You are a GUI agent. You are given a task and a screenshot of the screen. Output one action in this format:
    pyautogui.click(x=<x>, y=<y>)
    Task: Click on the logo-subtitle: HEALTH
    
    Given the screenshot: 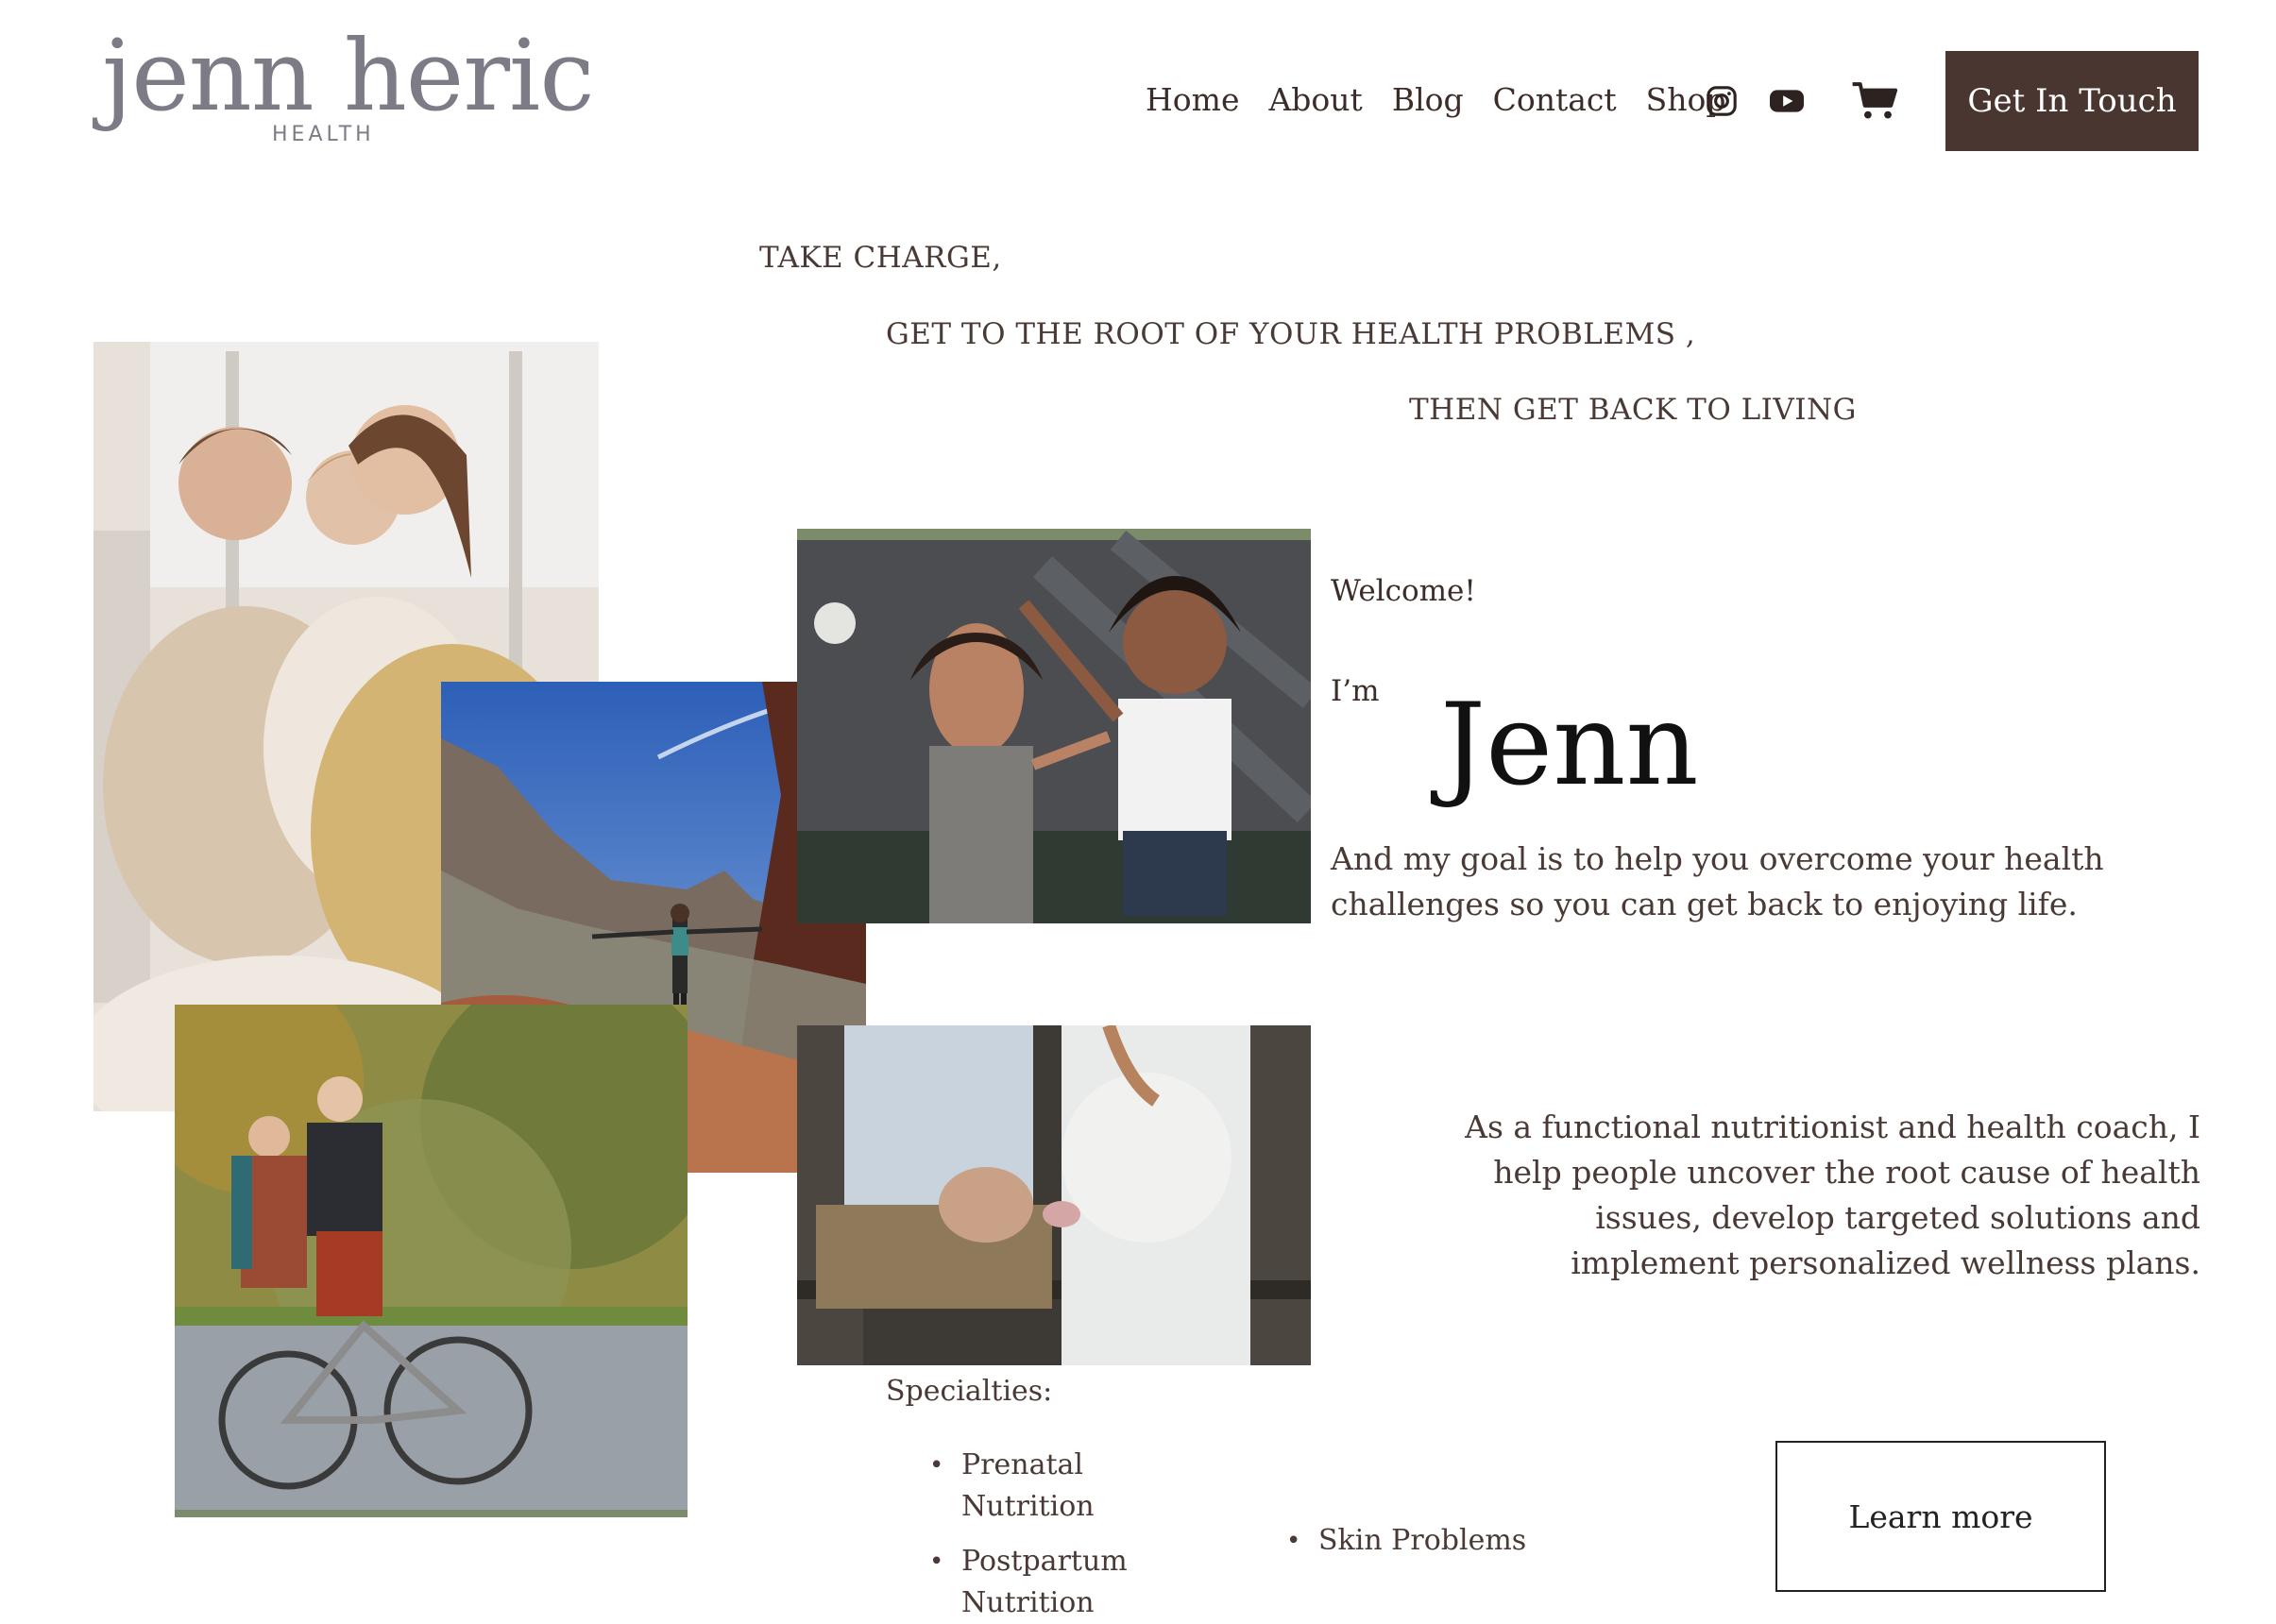 What is the action you would take?
    pyautogui.click(x=323, y=134)
    